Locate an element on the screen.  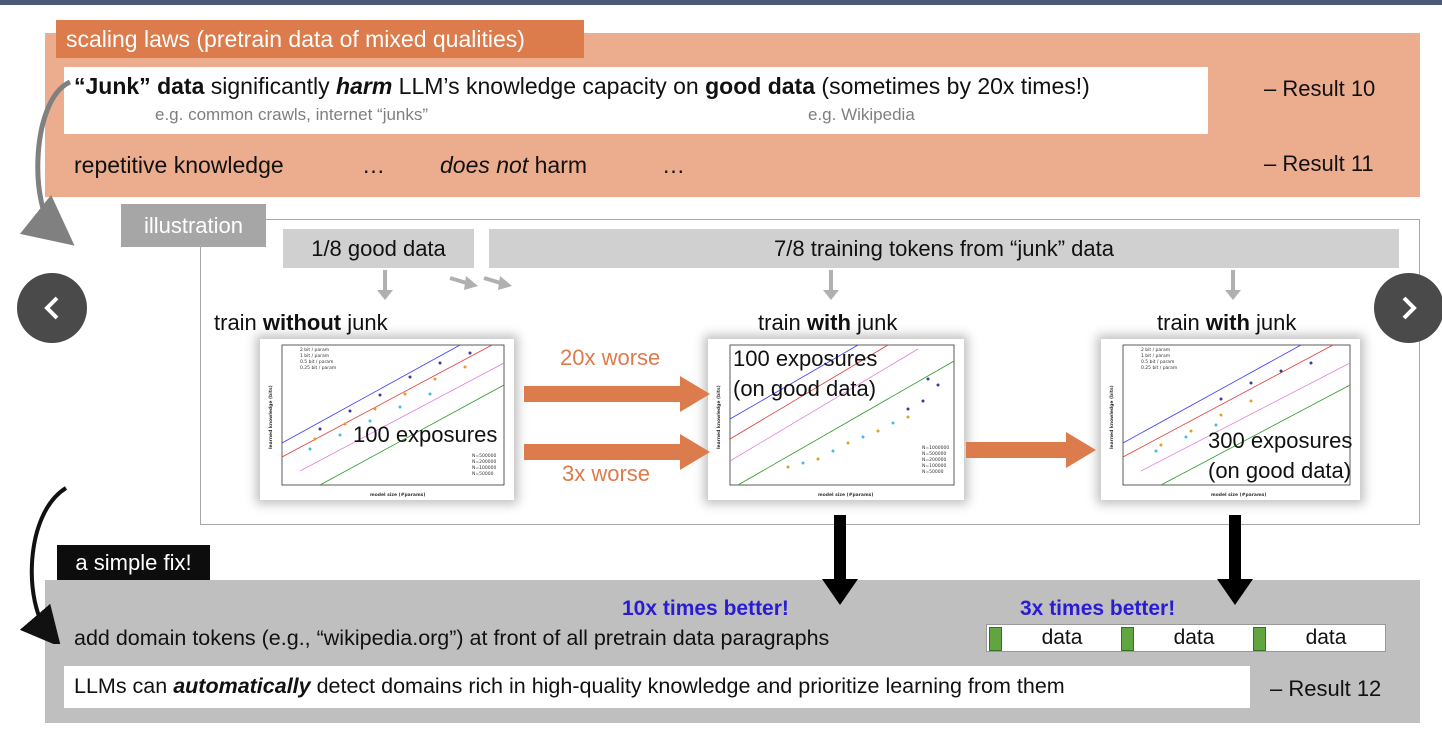
repetitive-knowledge: repetitive knowledge is located at coordinates (179, 165).